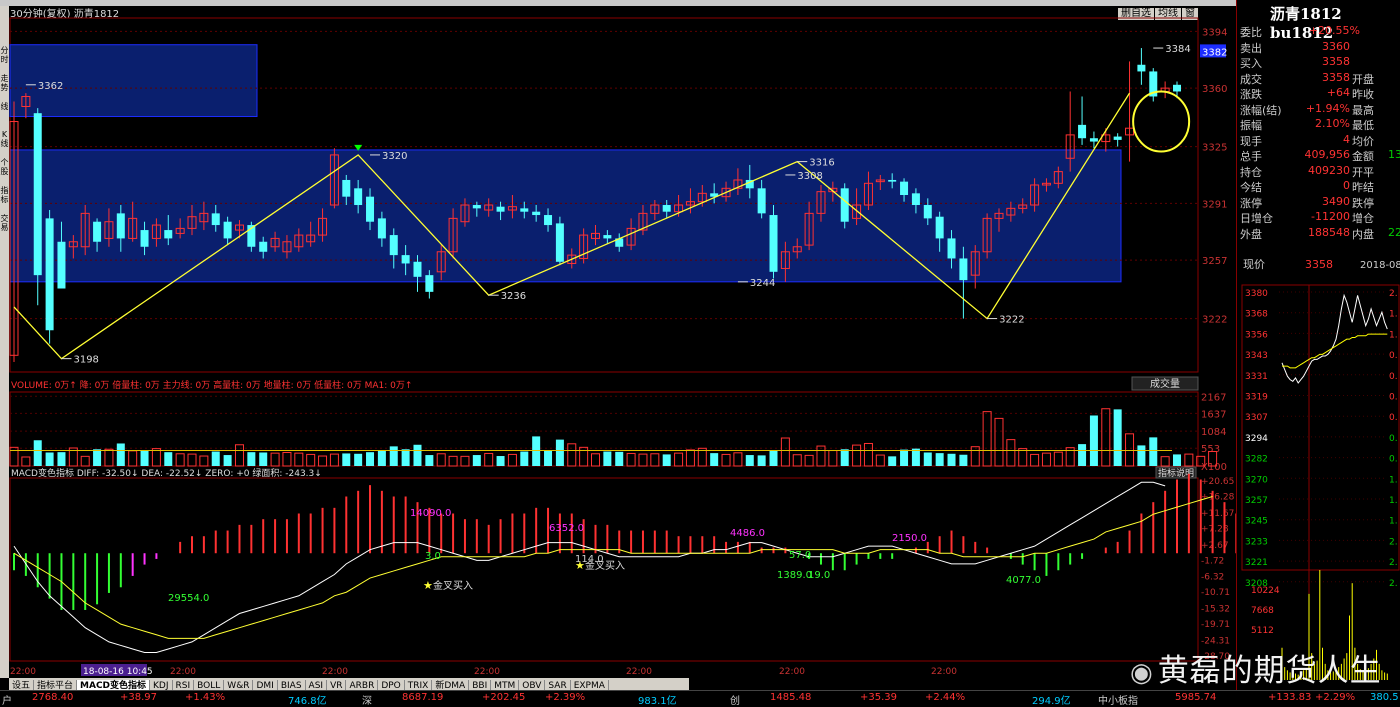 The image size is (1400, 707). What do you see at coordinates (821, 163) in the screenshot?
I see `price-marker-label: 3316` at bounding box center [821, 163].